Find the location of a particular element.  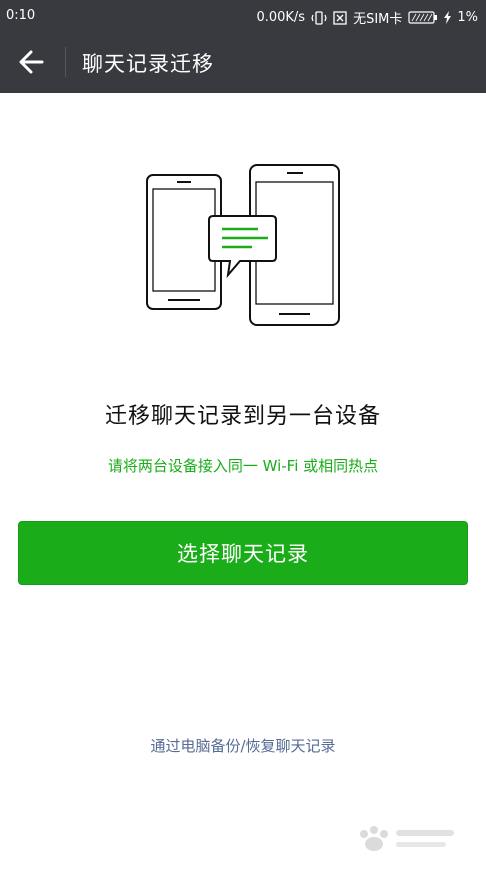

status-right-group: 0.00K/s 无SIM卡 1% is located at coordinates (367, 17).